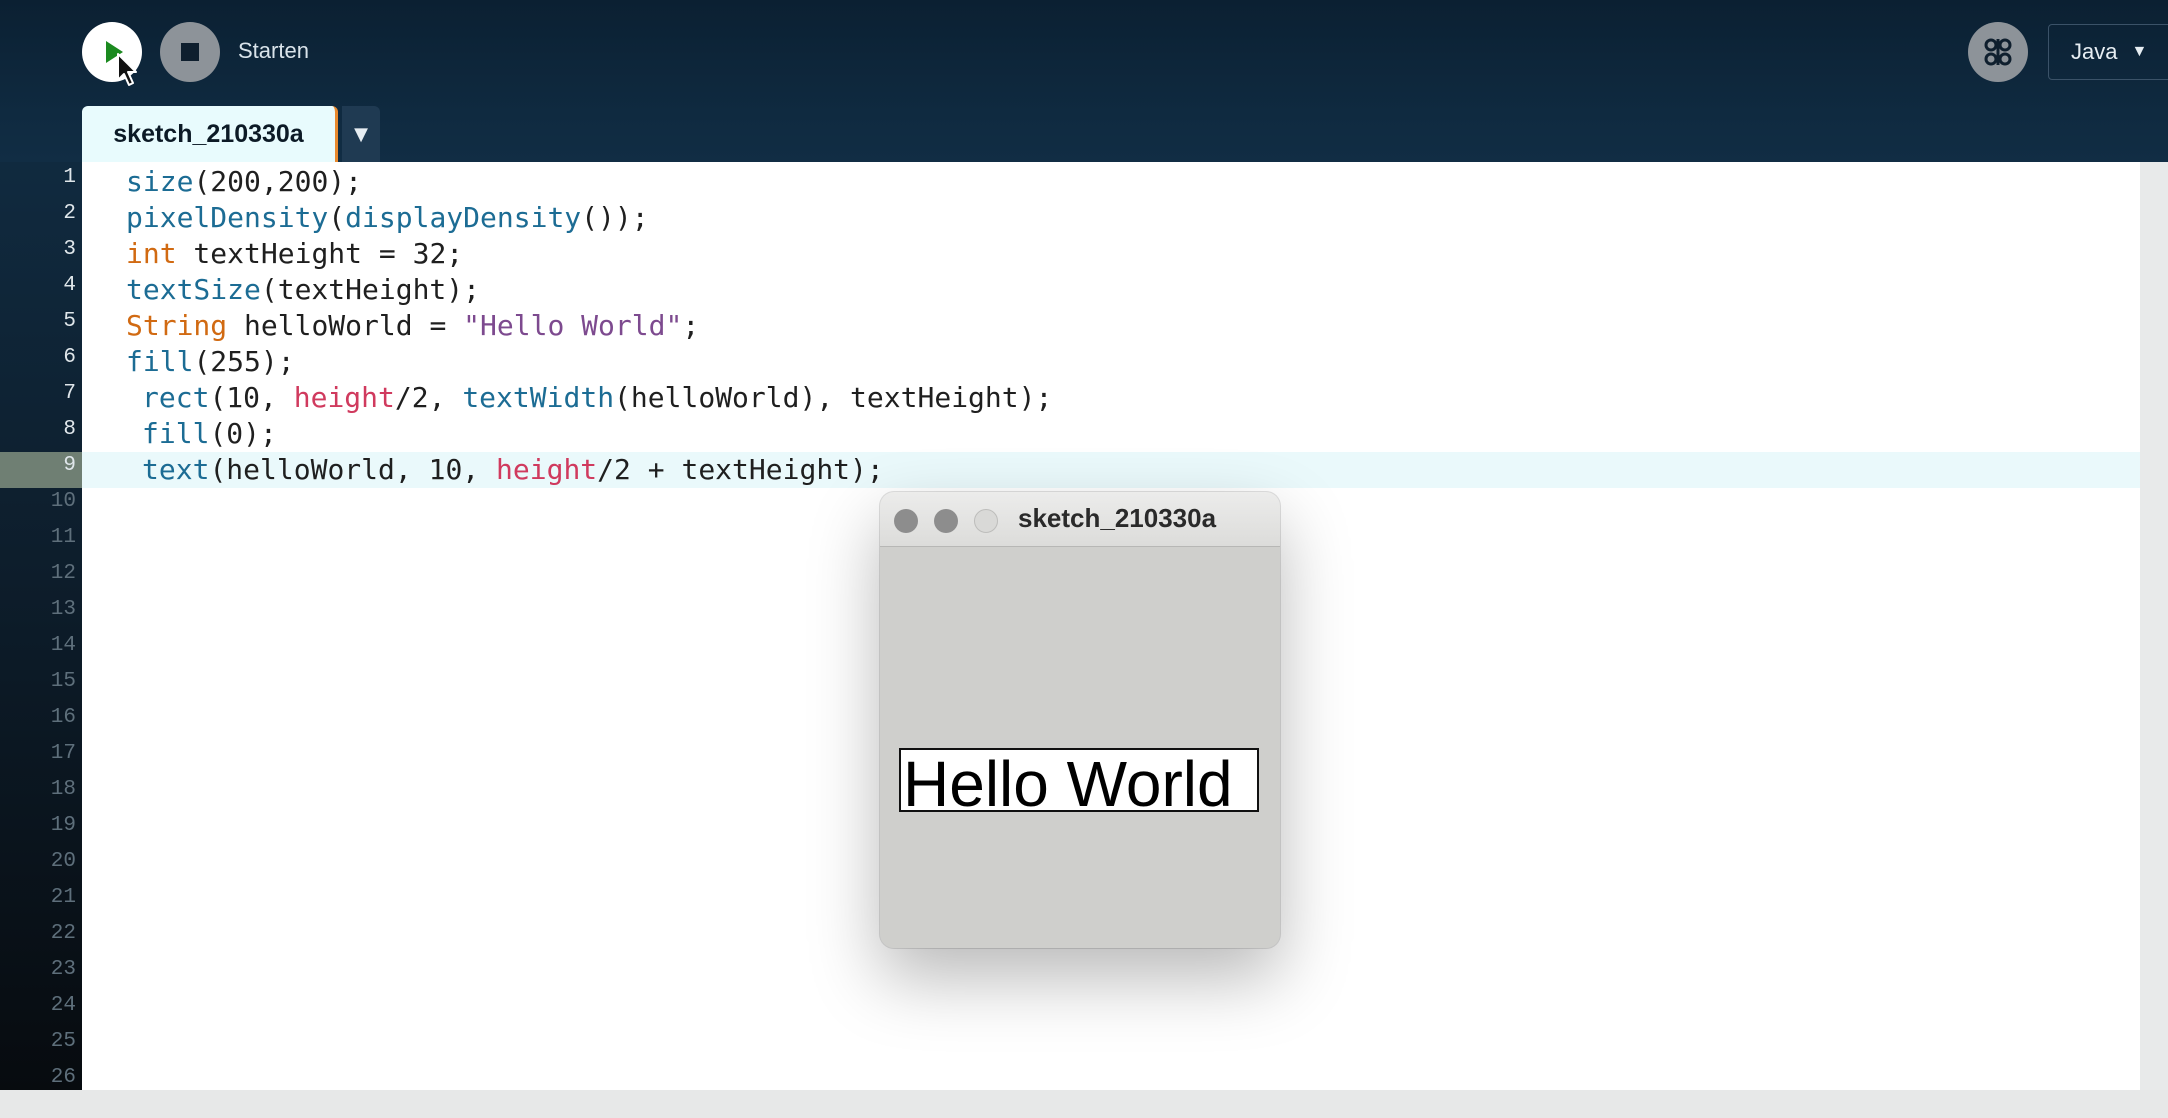 Image resolution: width=2168 pixels, height=1118 pixels. I want to click on code-token: pixelDensity, so click(227, 217).